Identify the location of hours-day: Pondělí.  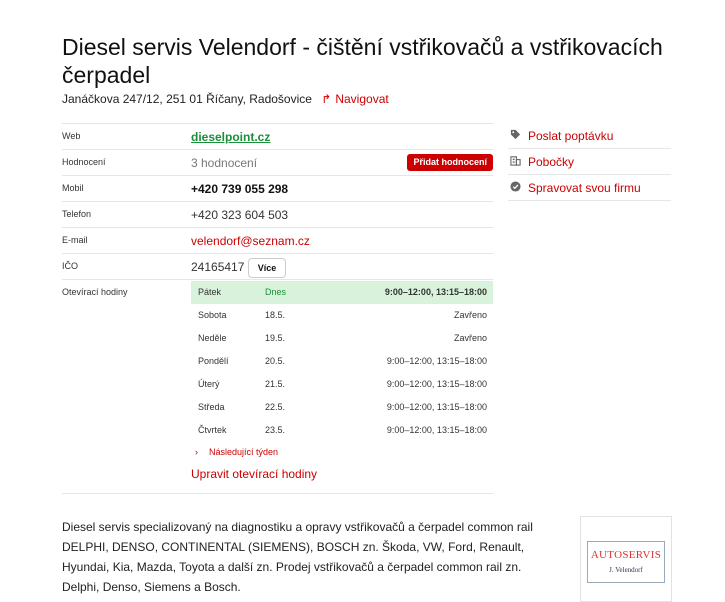
(213, 361).